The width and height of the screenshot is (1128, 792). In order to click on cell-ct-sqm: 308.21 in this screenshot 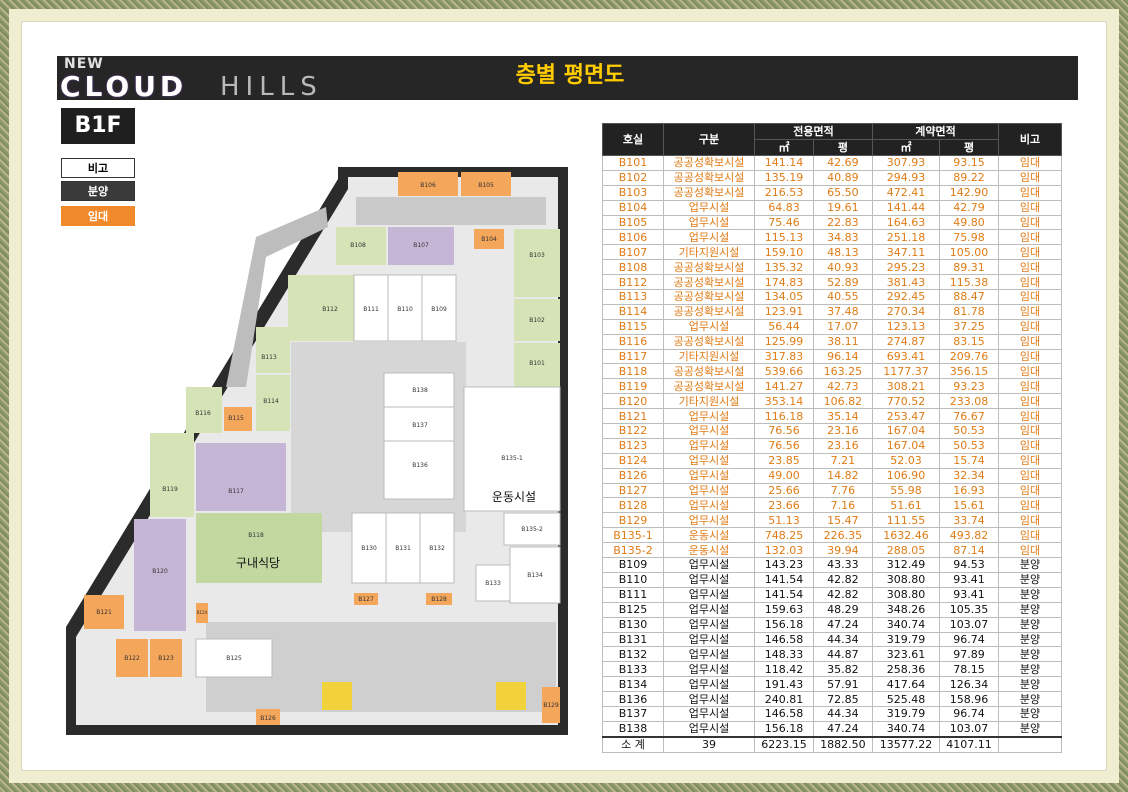, I will do `click(906, 386)`.